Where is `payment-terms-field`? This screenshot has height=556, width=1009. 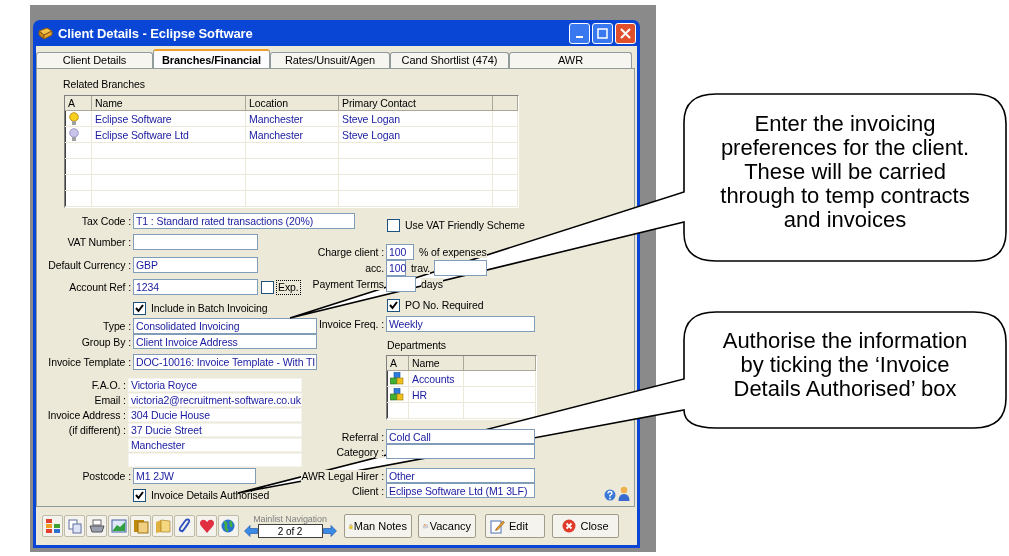
payment-terms-field is located at coordinates (401, 284).